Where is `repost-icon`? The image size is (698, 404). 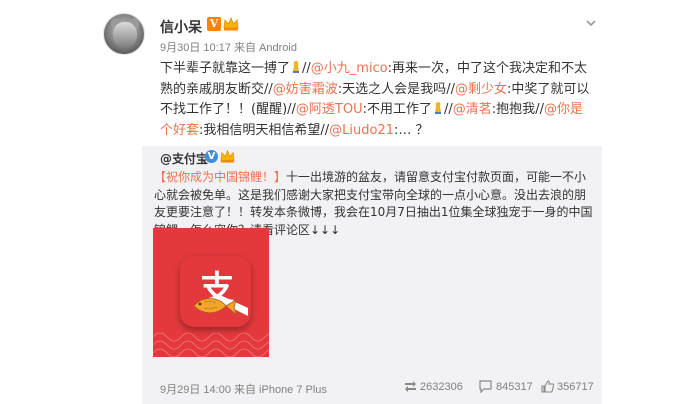 repost-icon is located at coordinates (410, 386).